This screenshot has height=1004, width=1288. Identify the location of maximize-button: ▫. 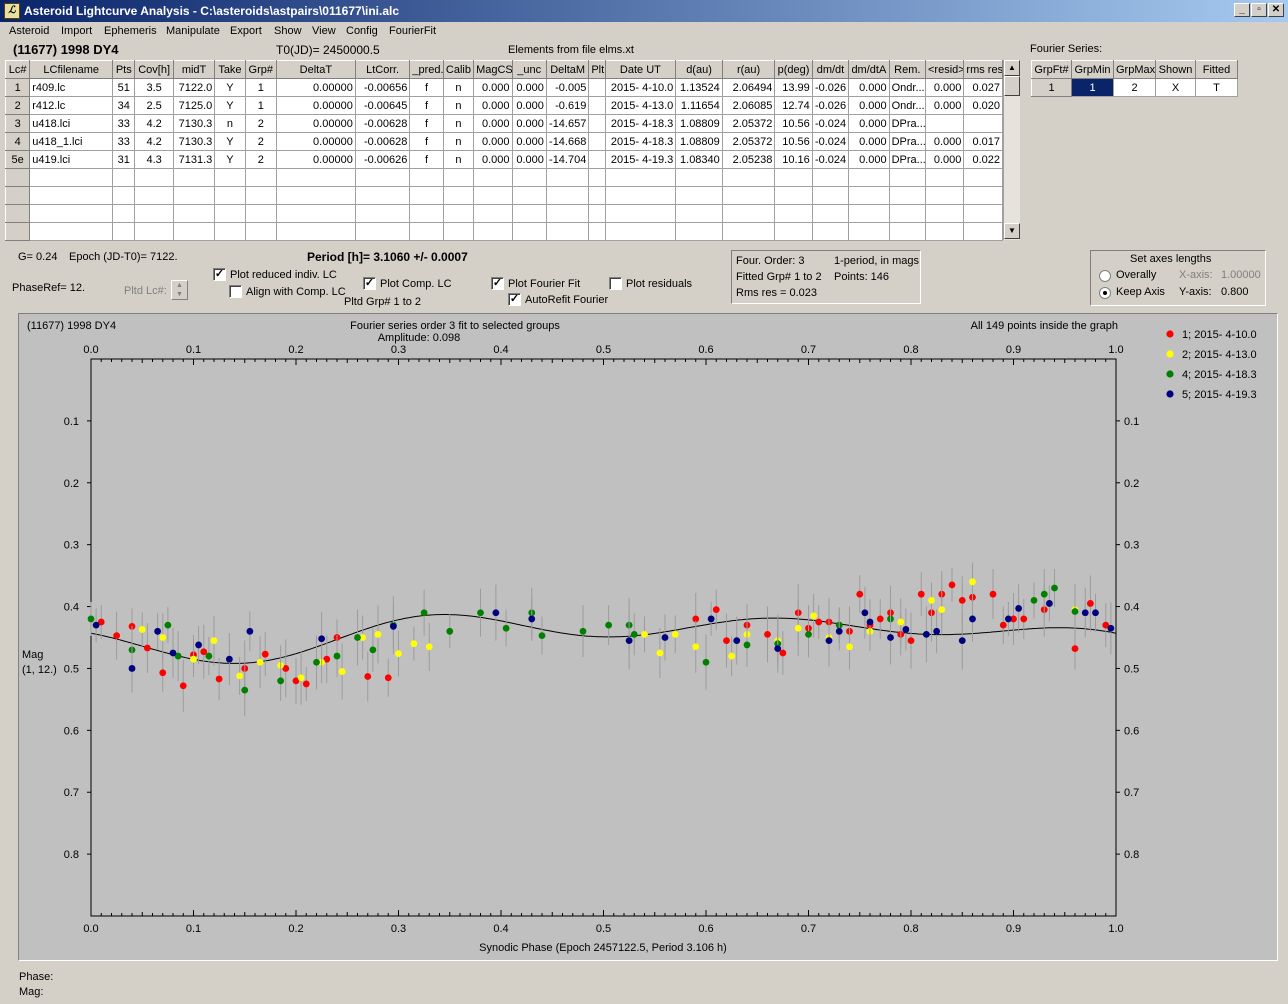
(1259, 10).